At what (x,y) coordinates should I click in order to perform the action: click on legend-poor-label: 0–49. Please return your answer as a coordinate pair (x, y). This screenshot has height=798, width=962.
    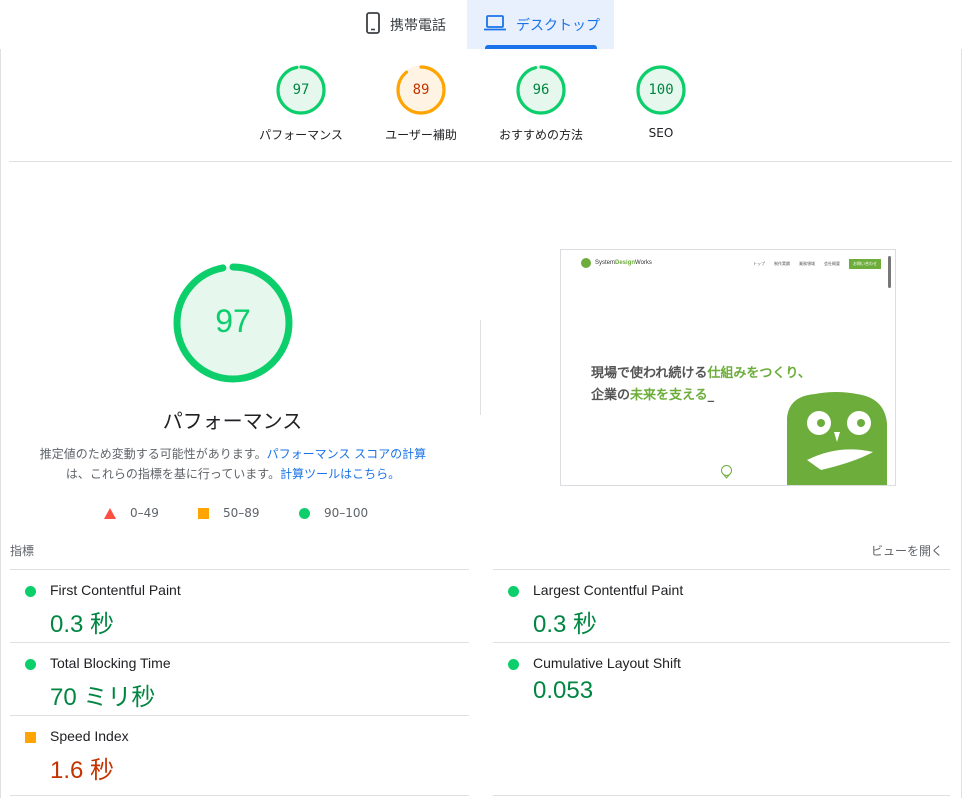
    Looking at the image, I should click on (144, 513).